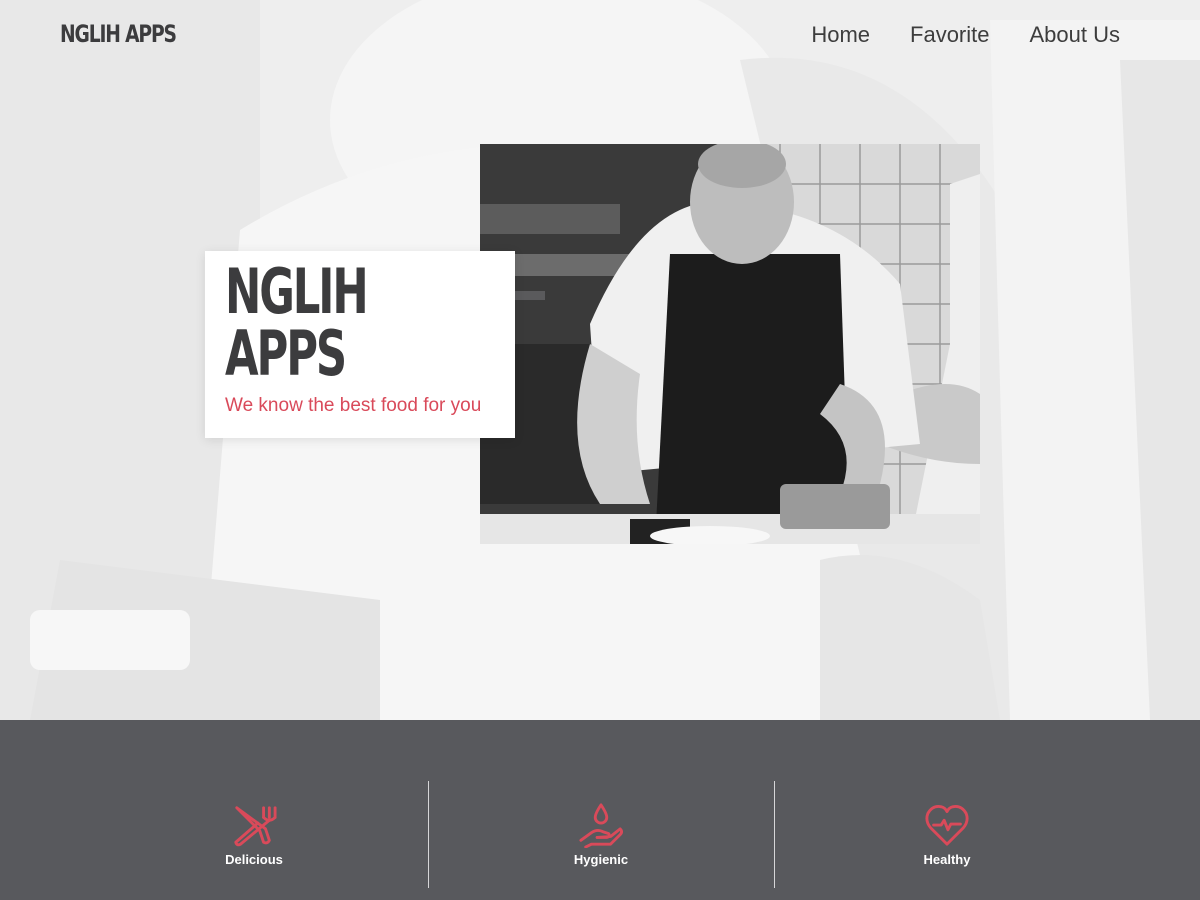 This screenshot has height=900, width=1200. I want to click on fork-knife-icon, so click(255, 826).